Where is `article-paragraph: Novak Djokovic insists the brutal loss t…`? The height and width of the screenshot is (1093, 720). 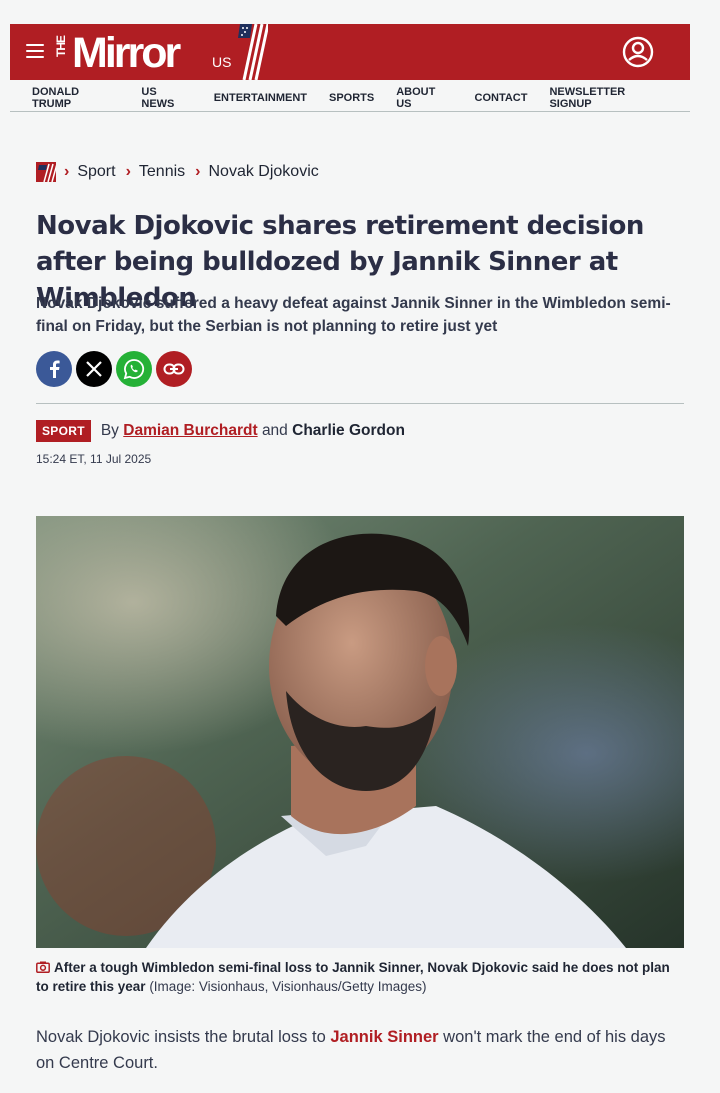 article-paragraph: Novak Djokovic insists the brutal loss t… is located at coordinates (360, 1050).